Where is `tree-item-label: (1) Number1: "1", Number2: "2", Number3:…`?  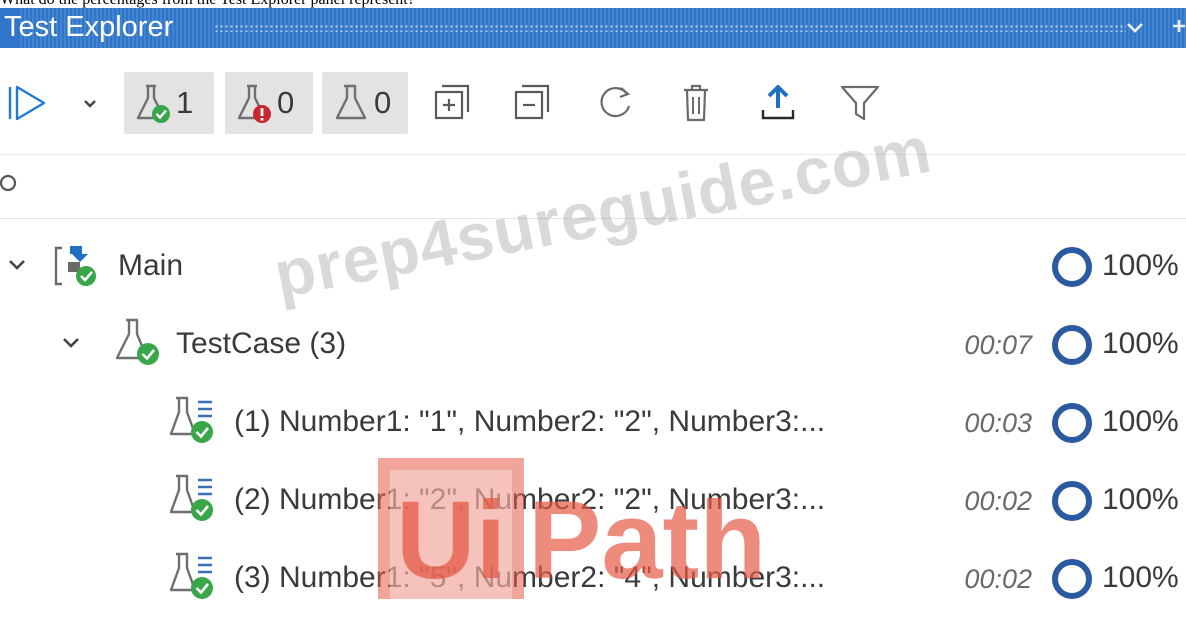 tree-item-label: (1) Number1: "1", Number2: "2", Number3:… is located at coordinates (530, 421).